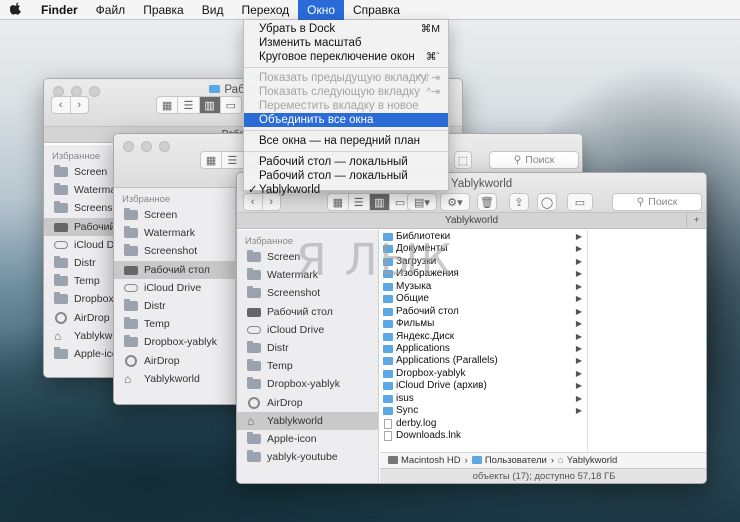 Image resolution: width=740 pixels, height=522 pixels. What do you see at coordinates (471, 221) in the screenshot?
I see `tab-bar: Yablykworld +` at bounding box center [471, 221].